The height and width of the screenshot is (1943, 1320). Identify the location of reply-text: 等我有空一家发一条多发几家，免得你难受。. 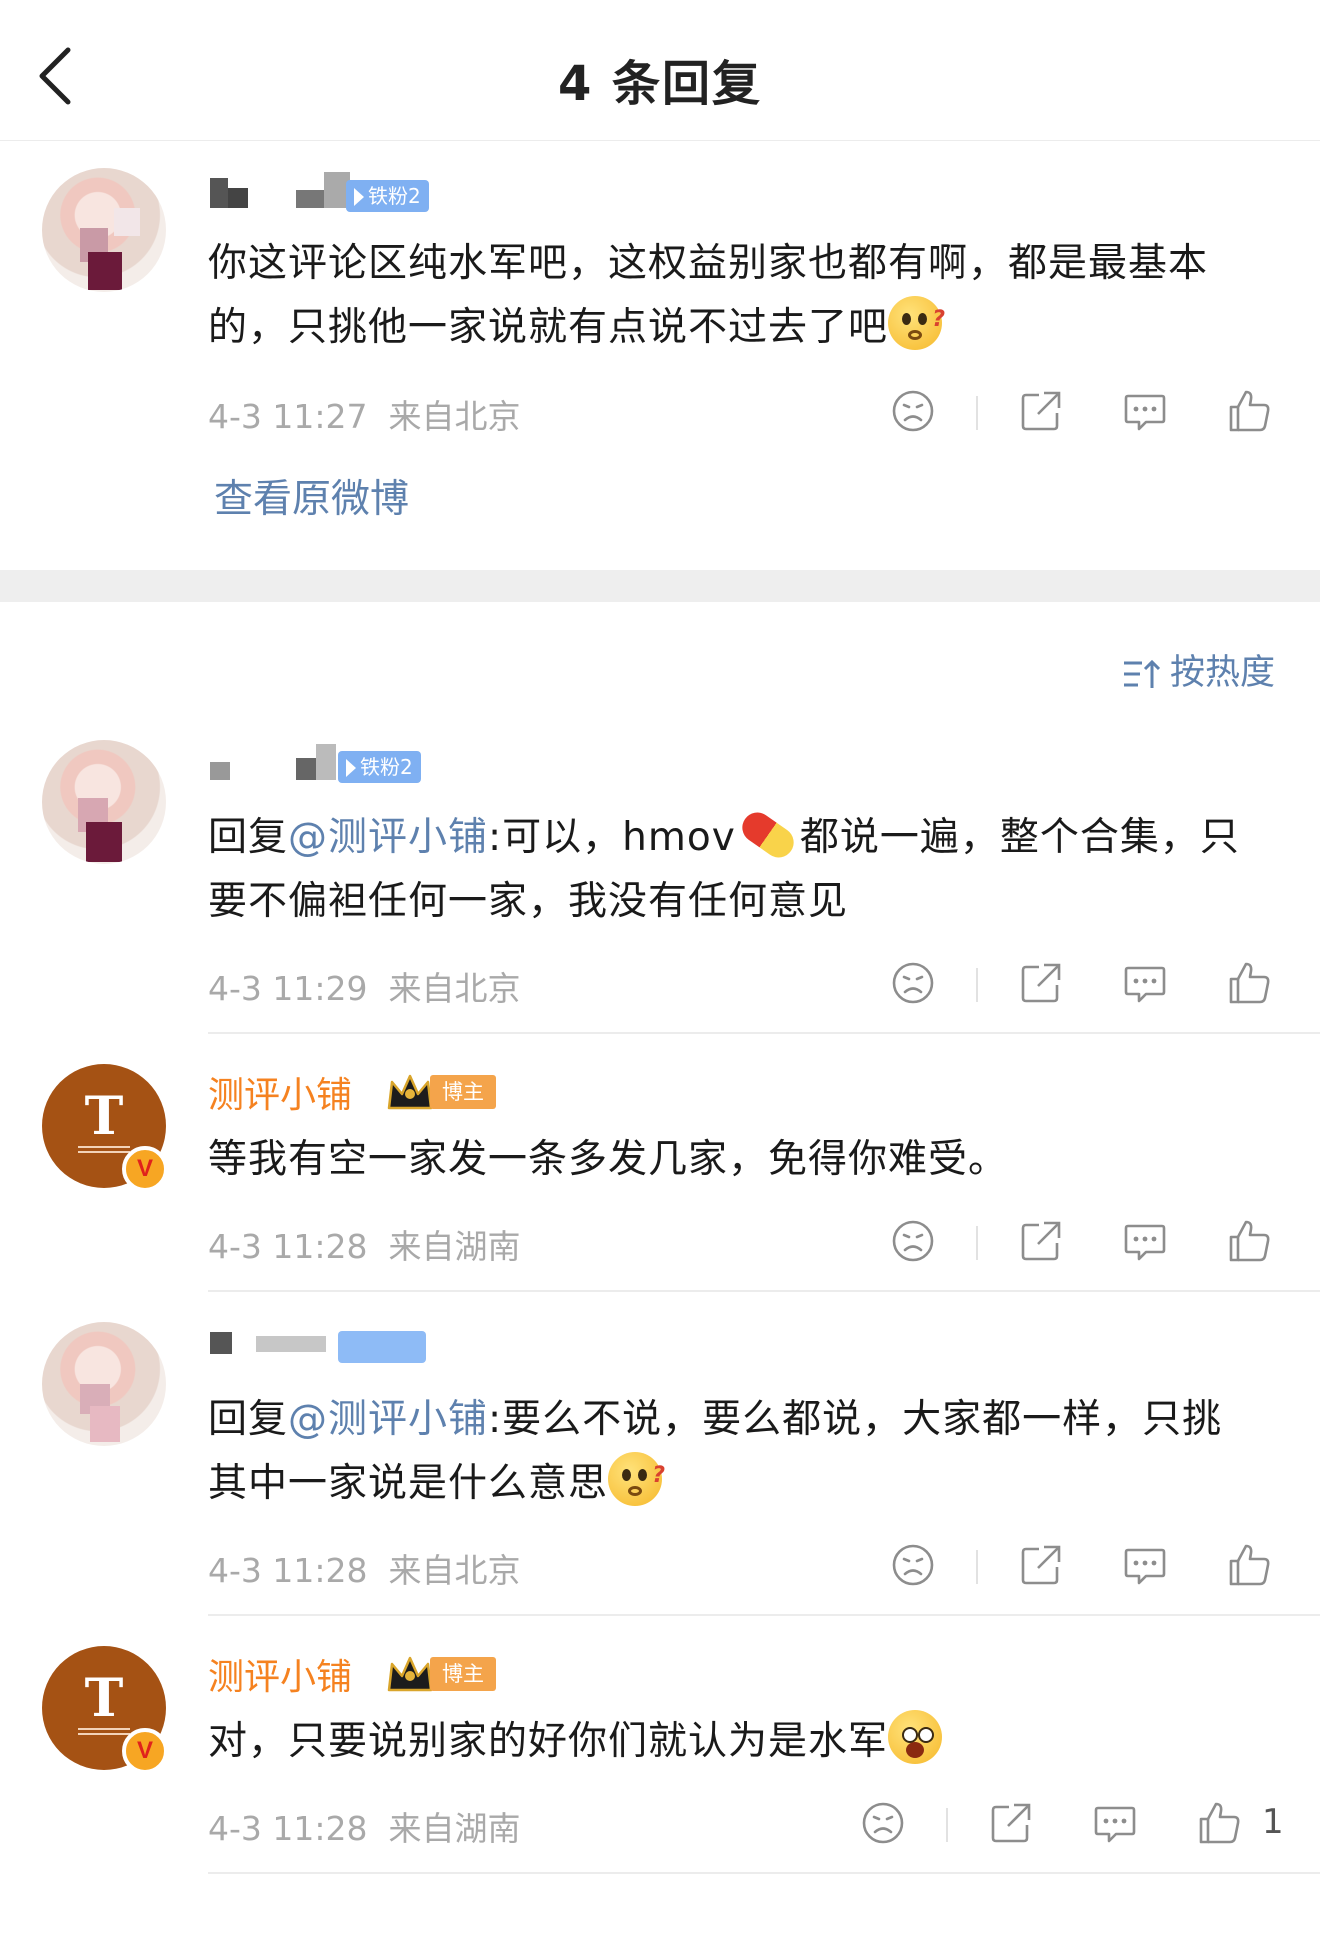
(608, 1159).